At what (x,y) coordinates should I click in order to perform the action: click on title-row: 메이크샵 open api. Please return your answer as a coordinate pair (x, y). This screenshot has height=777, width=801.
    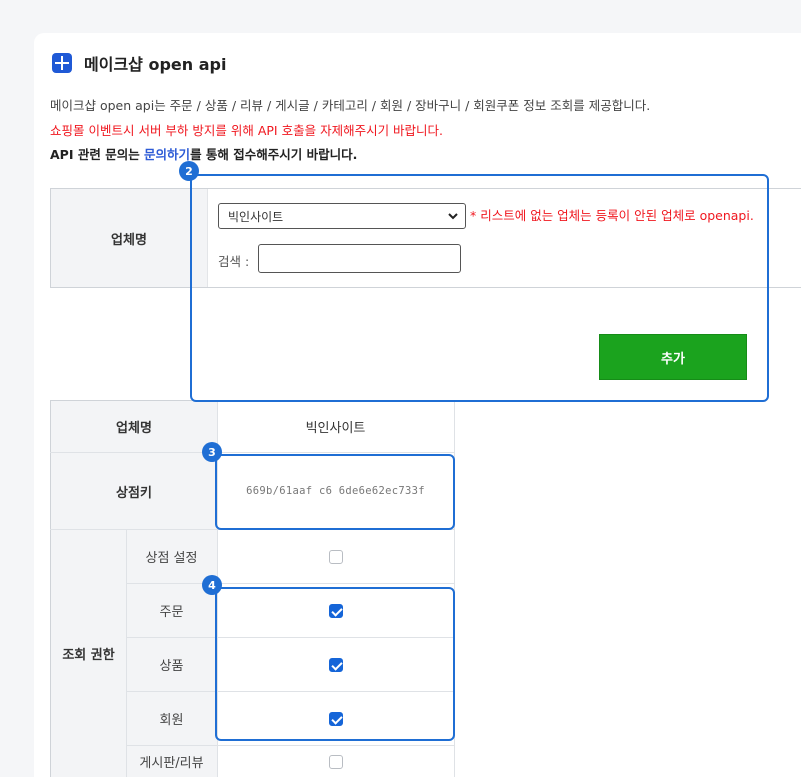
    Looking at the image, I should click on (139, 63).